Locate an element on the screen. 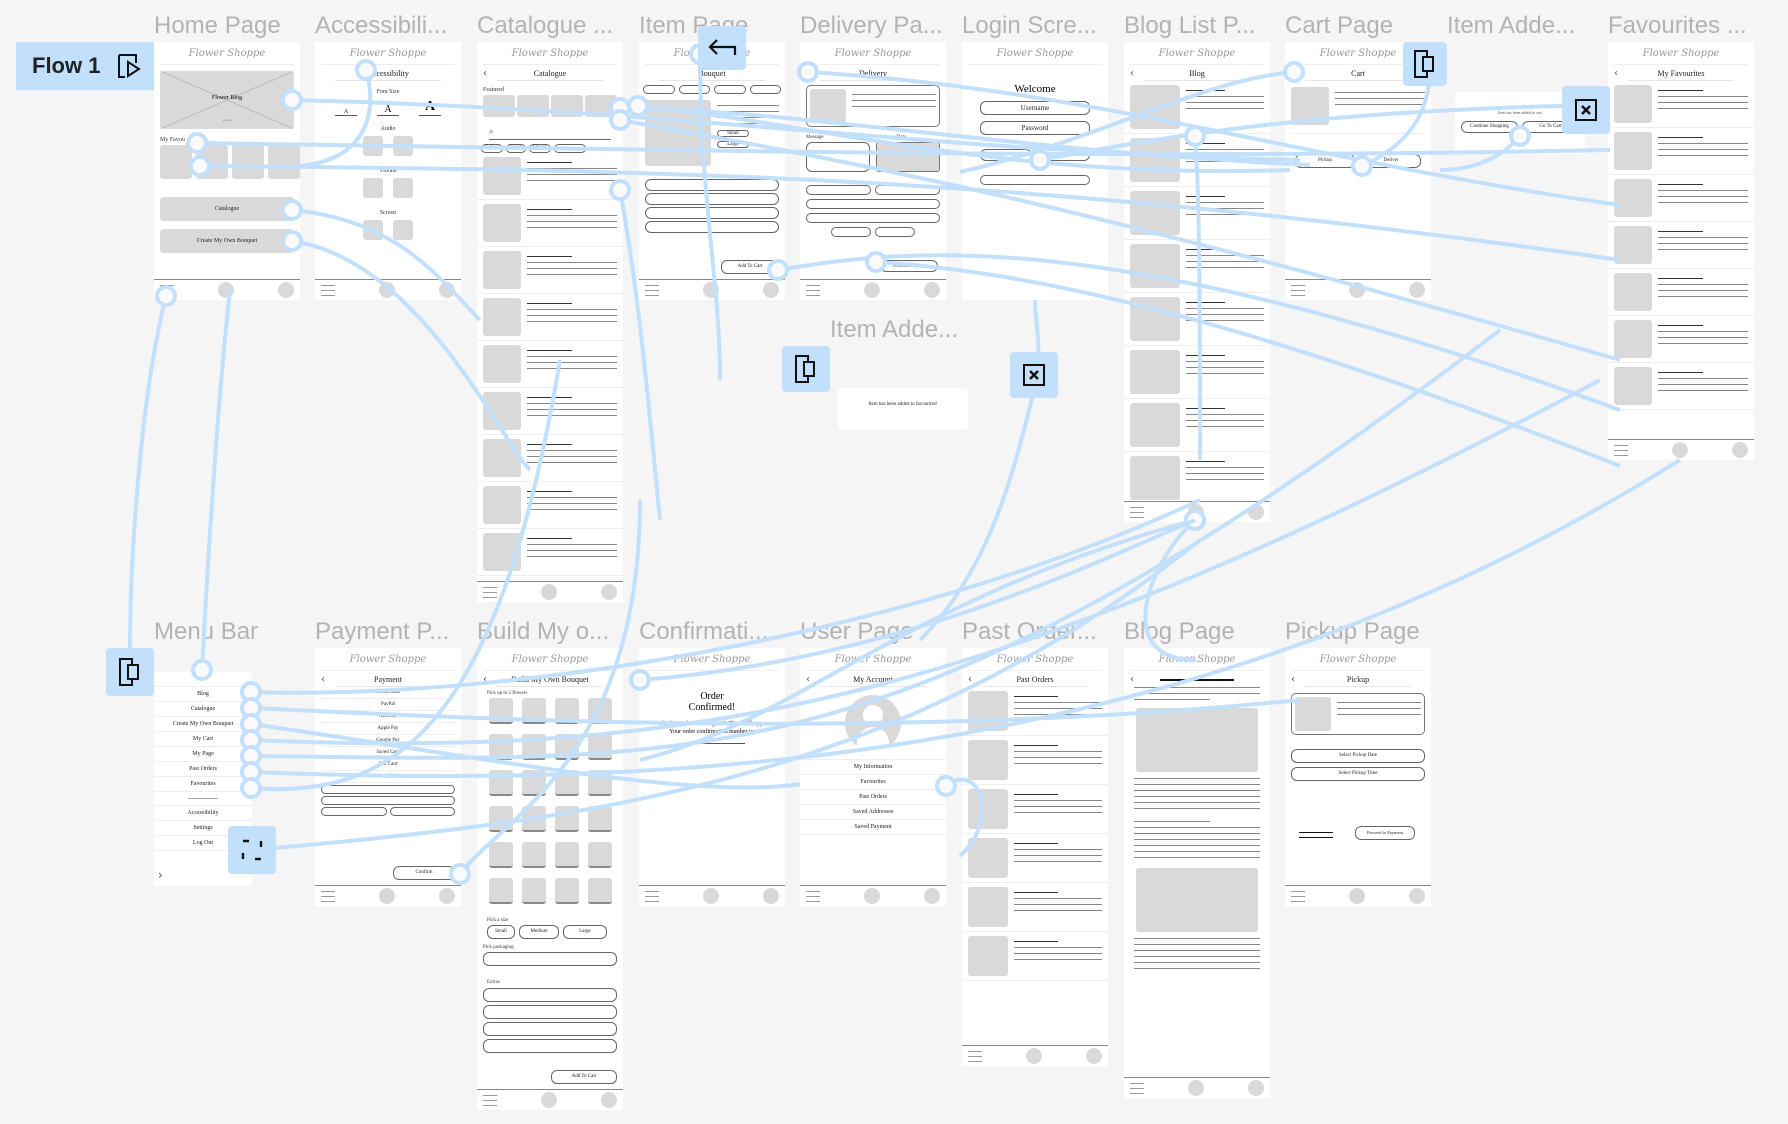  payment-method: Saved Card is located at coordinates (388, 753).